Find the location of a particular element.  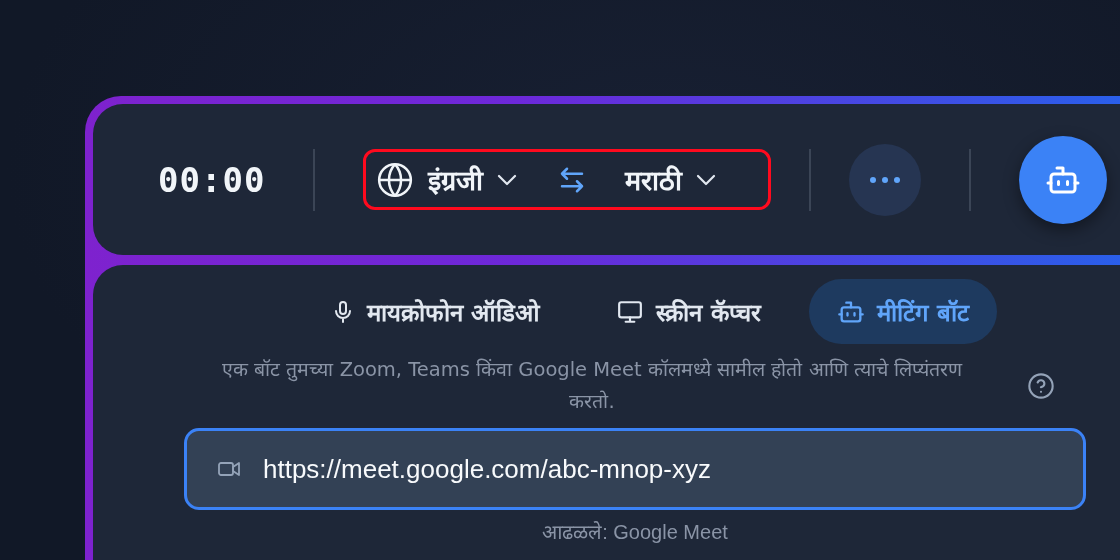

more-icon is located at coordinates (885, 179).